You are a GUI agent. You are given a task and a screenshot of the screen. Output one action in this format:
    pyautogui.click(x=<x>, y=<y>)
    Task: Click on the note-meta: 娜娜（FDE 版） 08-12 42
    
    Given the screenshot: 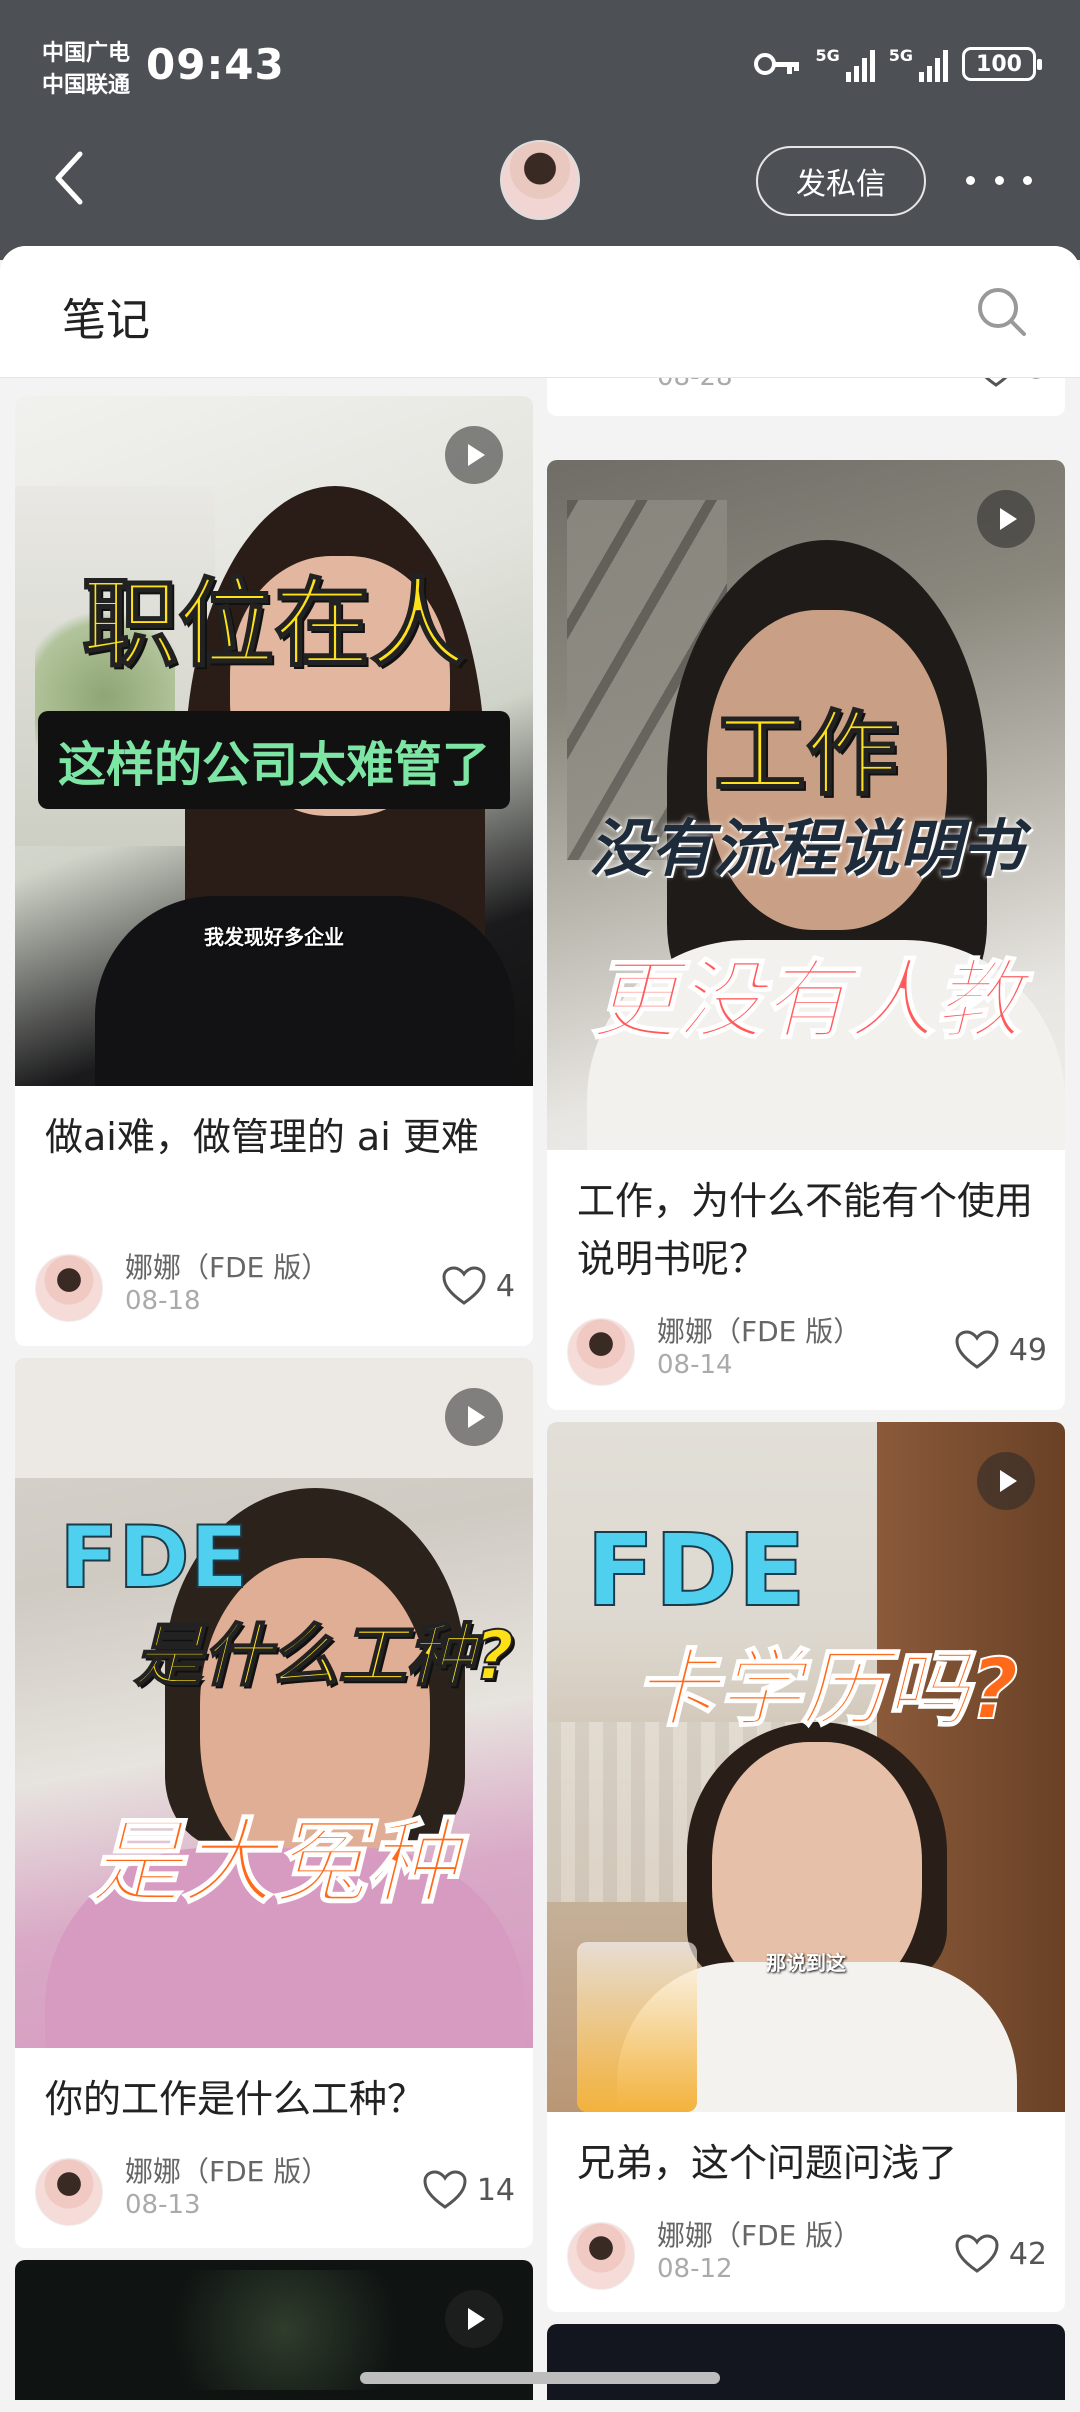 What is the action you would take?
    pyautogui.click(x=807, y=2254)
    